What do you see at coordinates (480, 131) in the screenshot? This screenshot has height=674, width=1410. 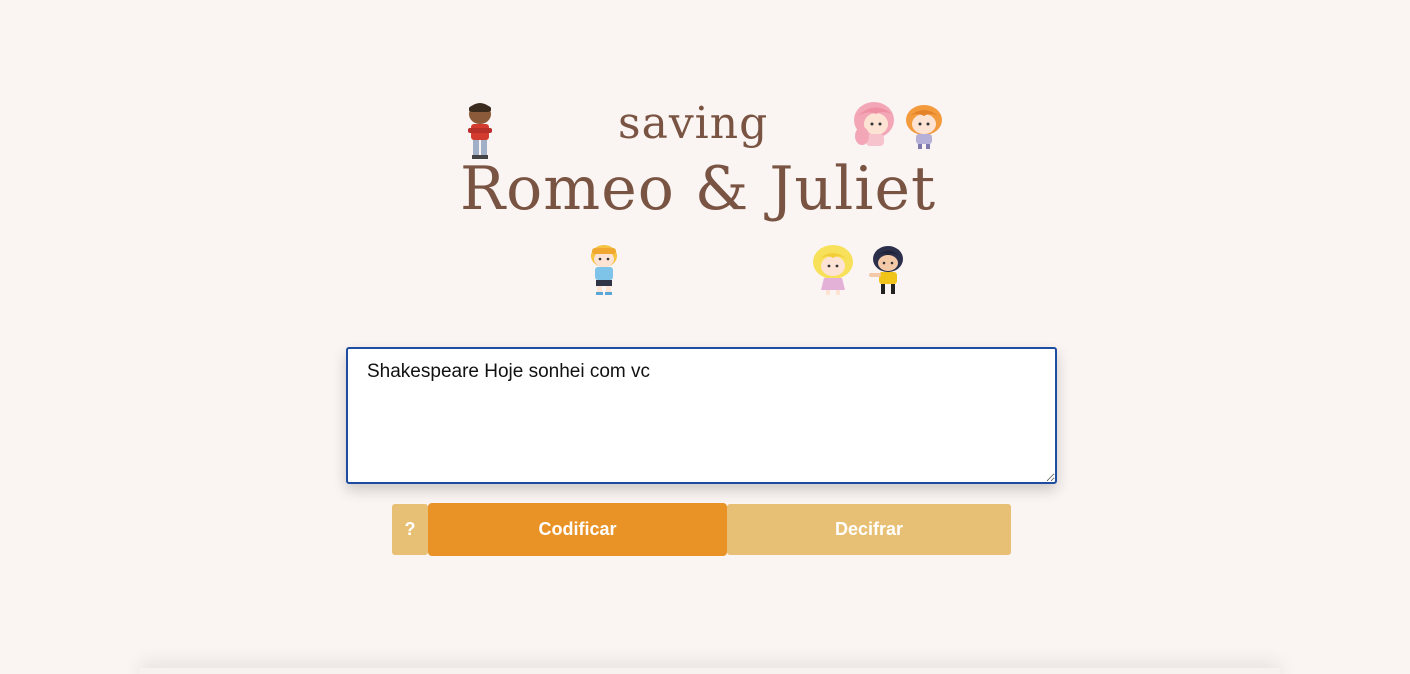 I see `boy-red-shirt-illustration` at bounding box center [480, 131].